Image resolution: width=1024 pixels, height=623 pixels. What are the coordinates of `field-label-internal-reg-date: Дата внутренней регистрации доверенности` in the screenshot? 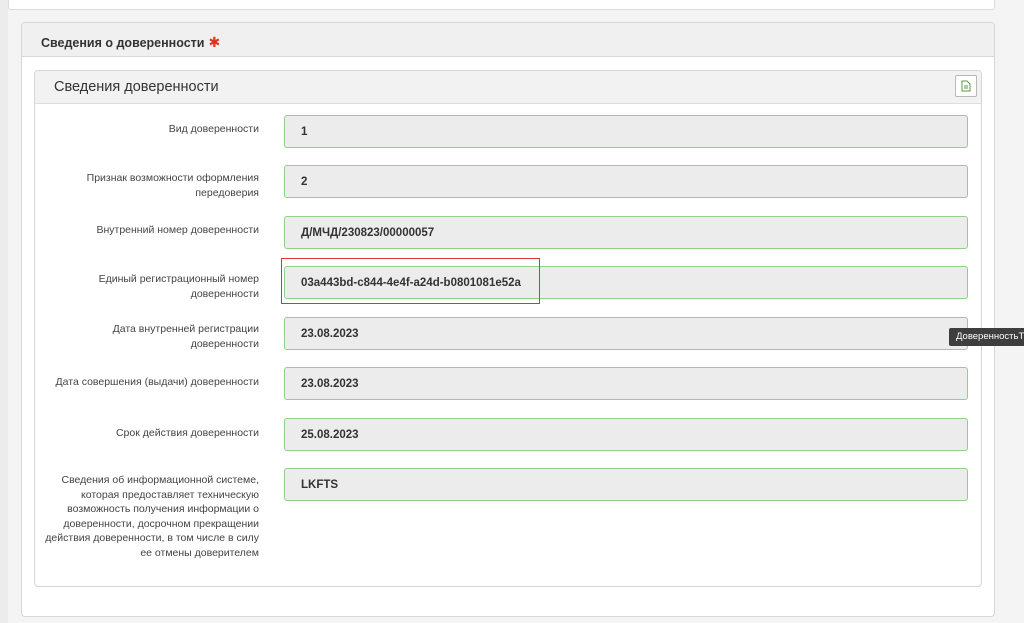 It's located at (185, 336).